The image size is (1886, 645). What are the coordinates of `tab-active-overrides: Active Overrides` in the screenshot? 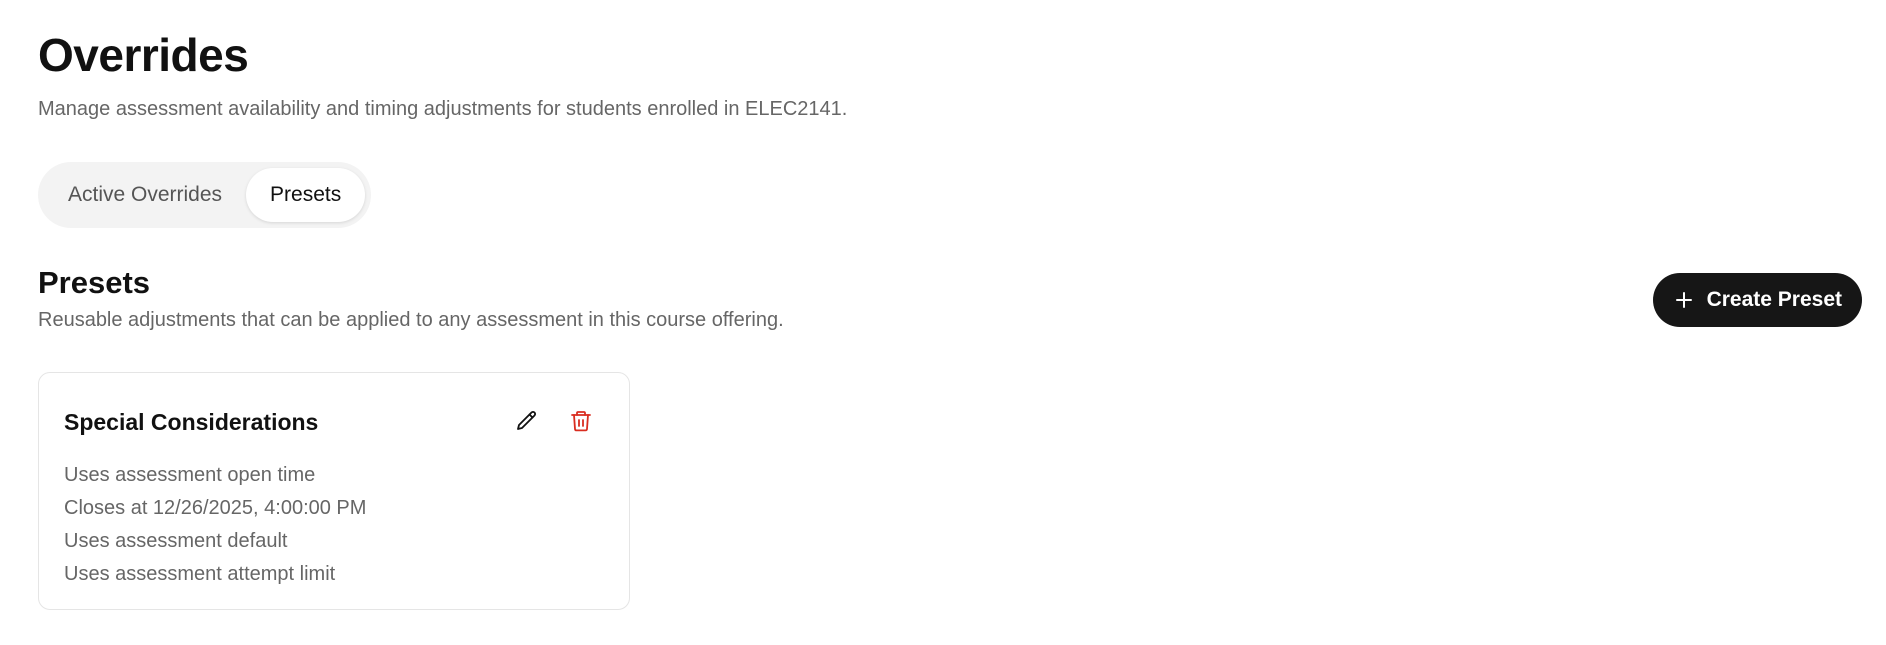 It's located at (145, 195).